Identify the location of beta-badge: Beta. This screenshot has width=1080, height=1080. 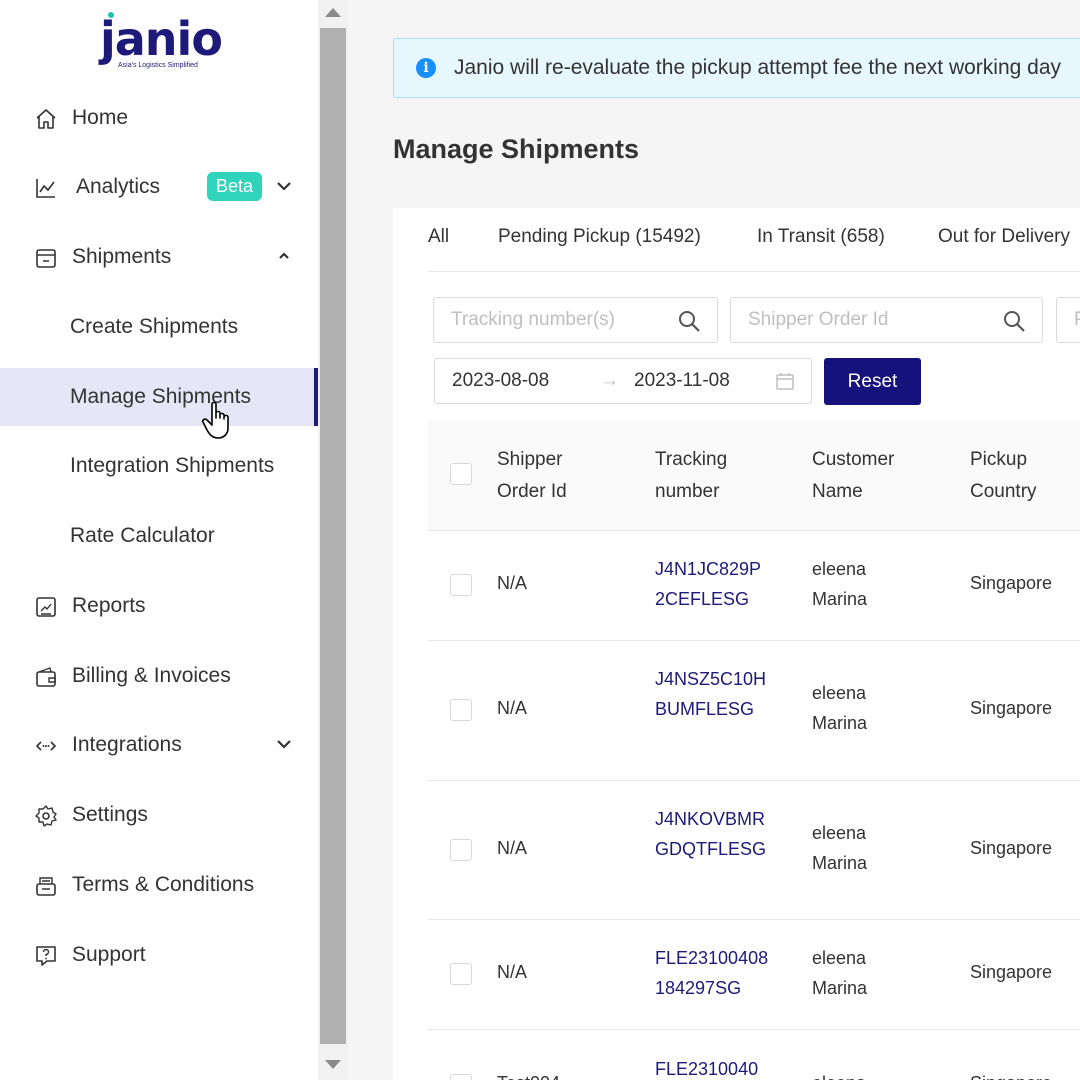
(235, 186).